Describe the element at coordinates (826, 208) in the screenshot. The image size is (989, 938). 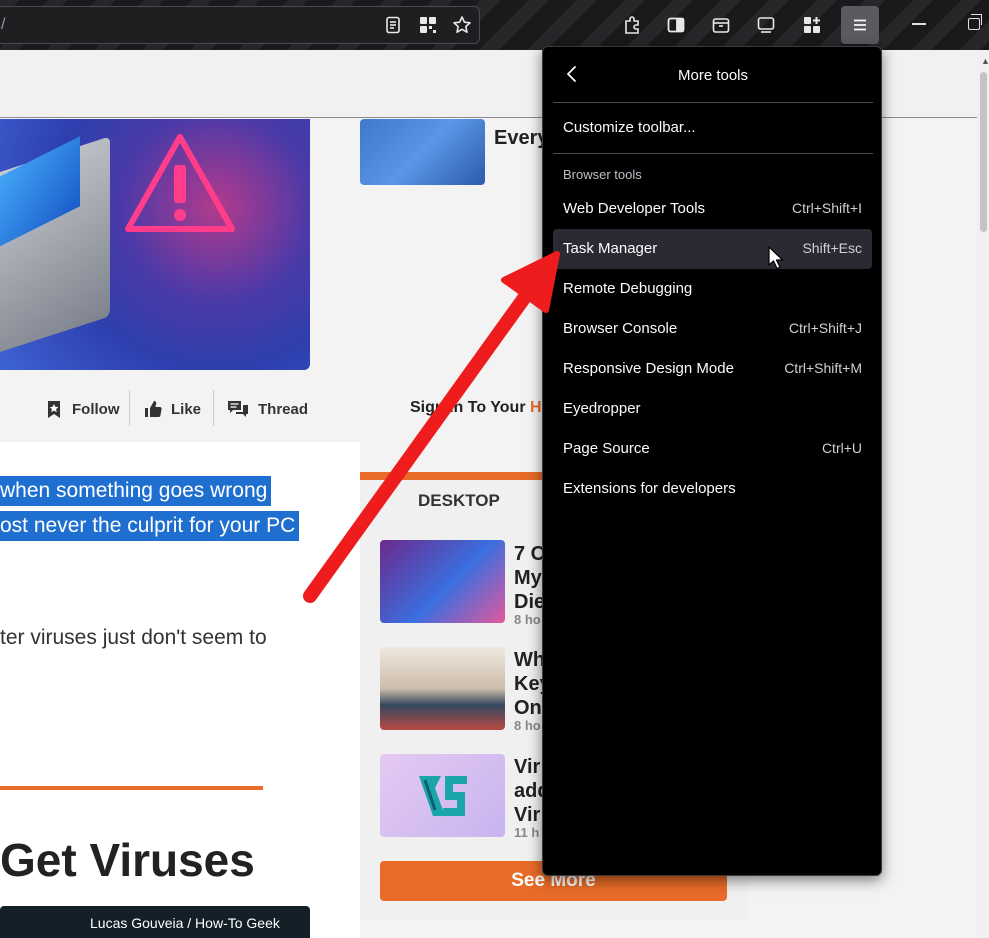
I see `menu-item-shortcut: Ctrl+Shift+I` at that location.